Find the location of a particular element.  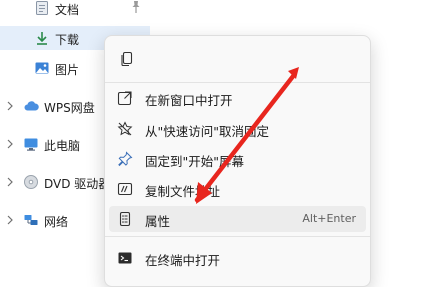

menu-item-label: 属性 is located at coordinates (158, 221).